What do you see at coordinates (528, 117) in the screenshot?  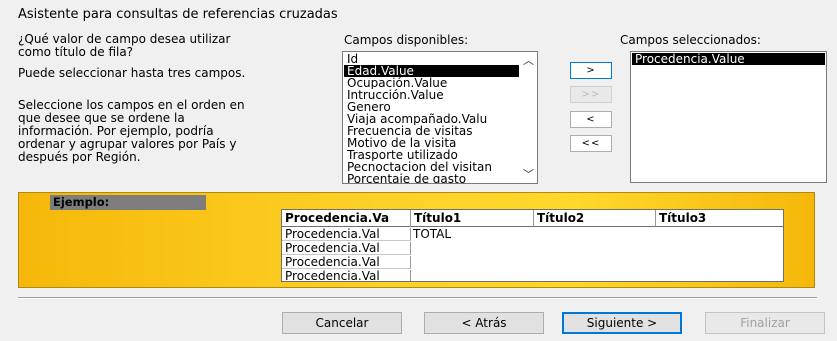 I see `vertical-scrollbar: ︿ ﹀` at bounding box center [528, 117].